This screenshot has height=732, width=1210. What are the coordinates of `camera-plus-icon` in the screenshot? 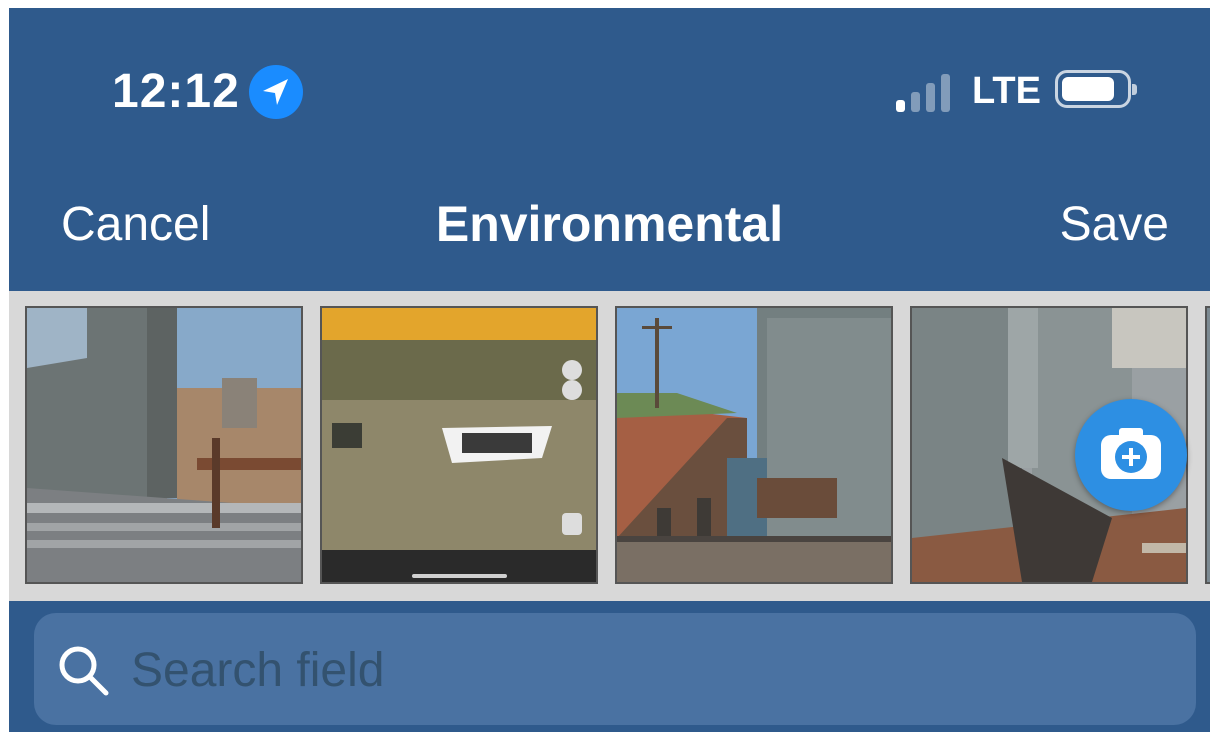 It's located at (1131, 453).